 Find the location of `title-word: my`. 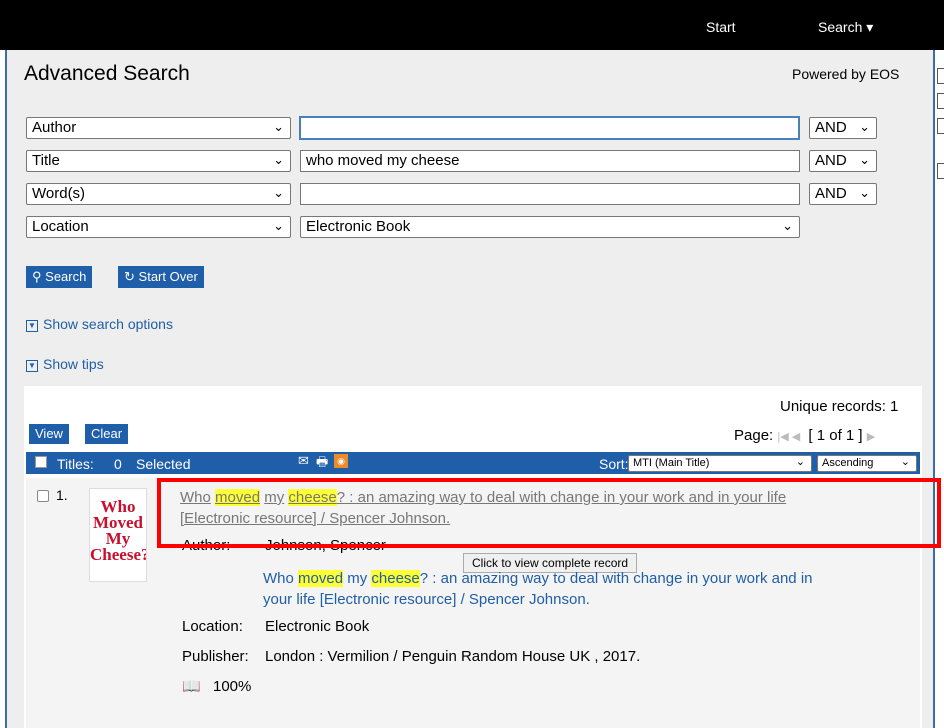

title-word: my is located at coordinates (357, 578).